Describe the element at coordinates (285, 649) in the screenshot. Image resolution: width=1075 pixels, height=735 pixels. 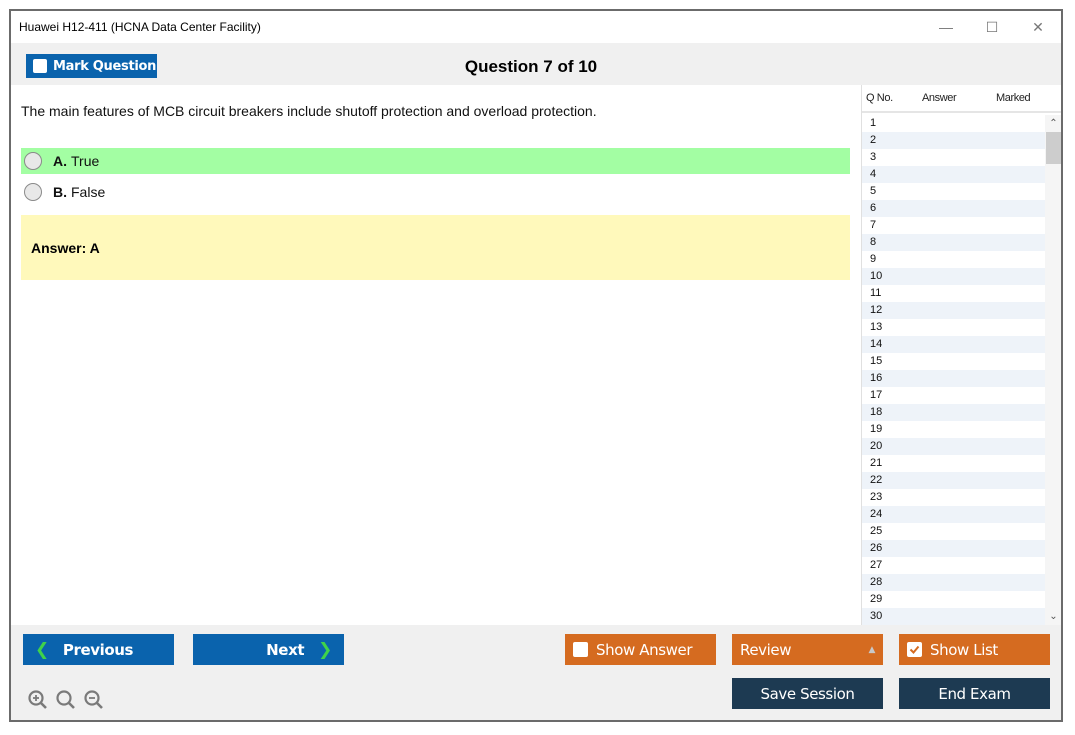
I see `next-label: Next` at that location.